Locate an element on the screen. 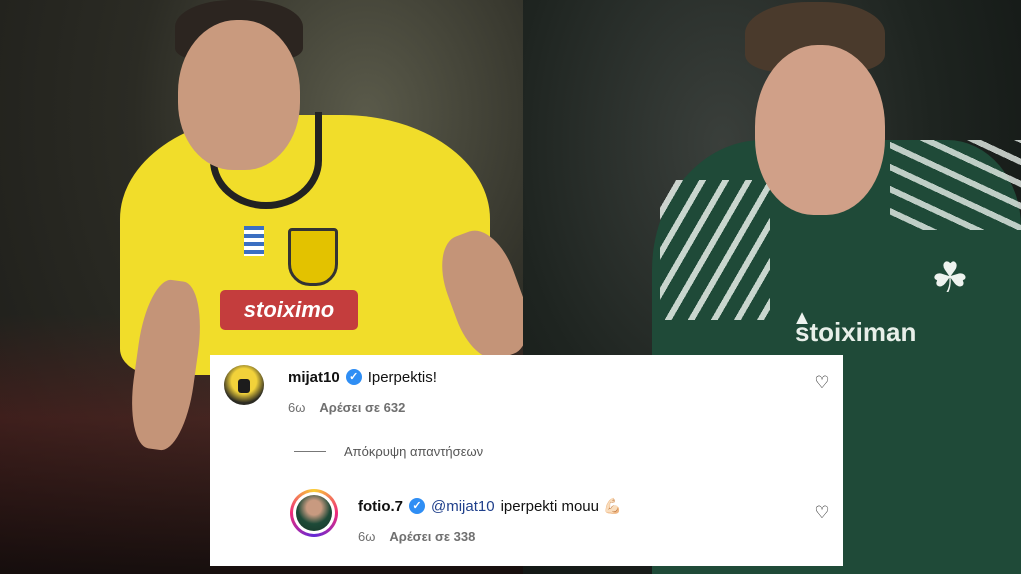  comment-meta: 6ω Αρέσει σε 632 is located at coordinates (346, 407).